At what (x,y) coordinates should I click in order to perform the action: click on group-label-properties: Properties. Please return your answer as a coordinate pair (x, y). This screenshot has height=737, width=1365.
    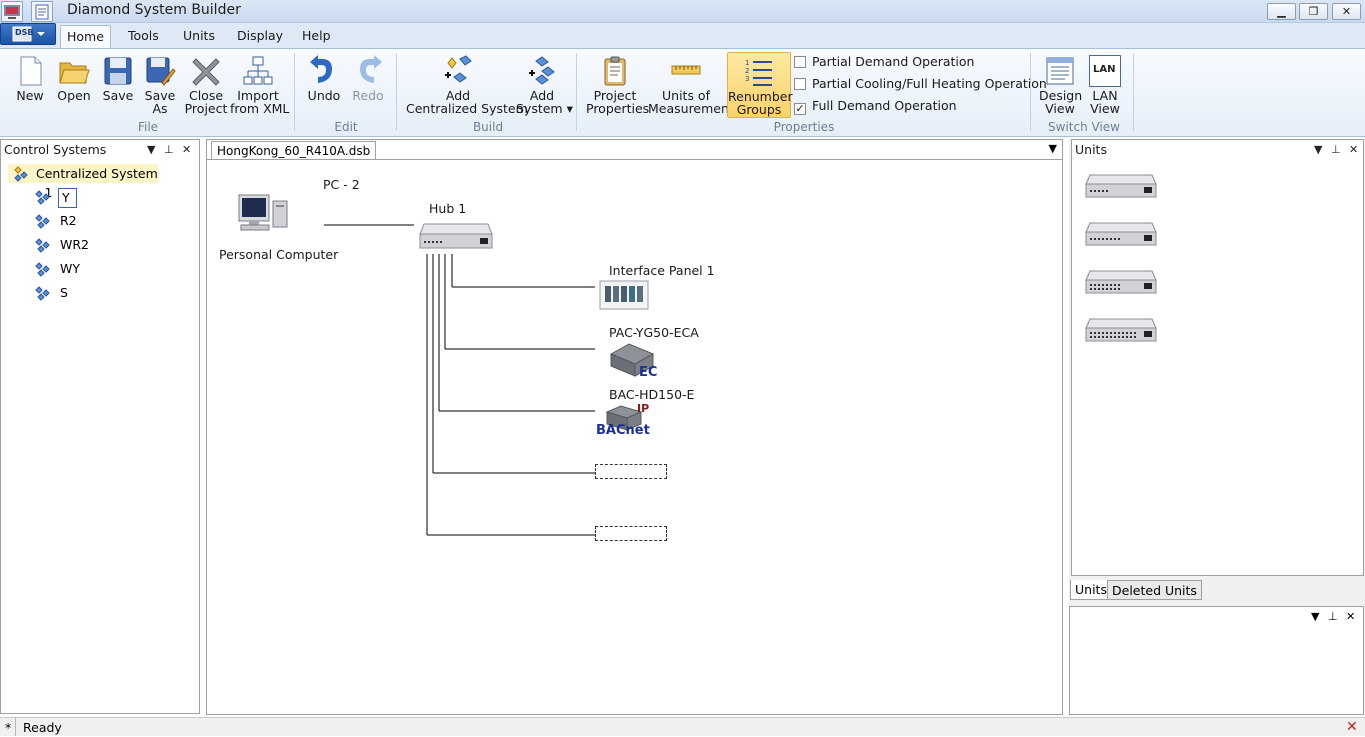
    Looking at the image, I should click on (804, 127).